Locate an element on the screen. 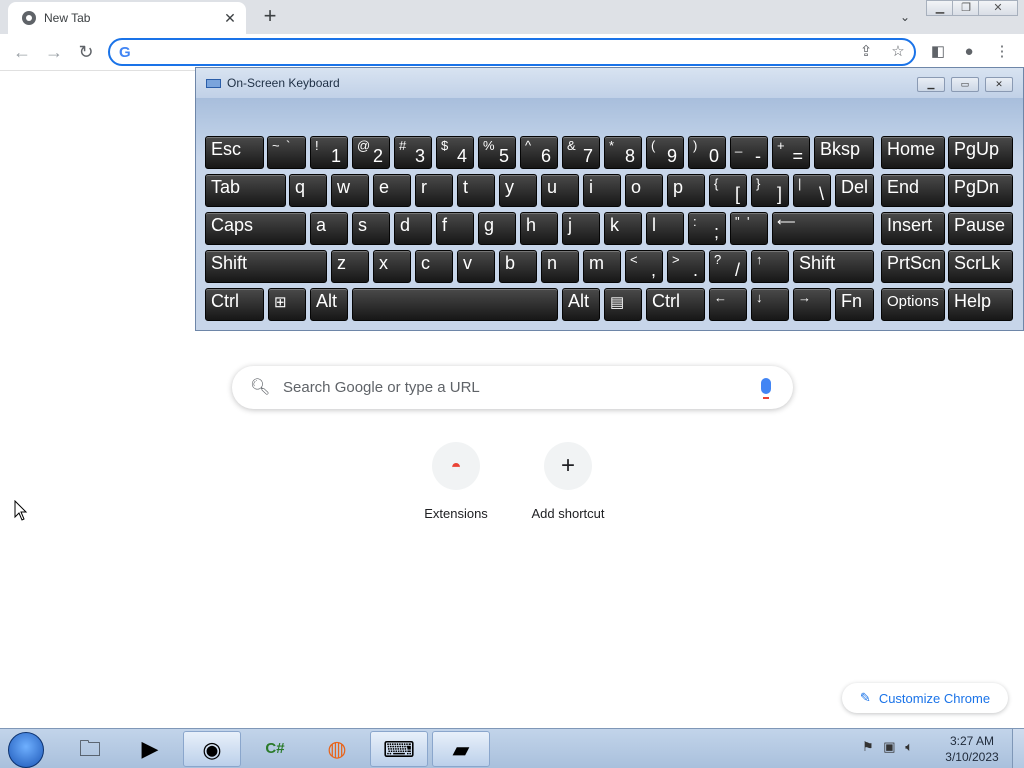 The width and height of the screenshot is (1024, 768). key-ctrl-right: Ctrl is located at coordinates (675, 304).